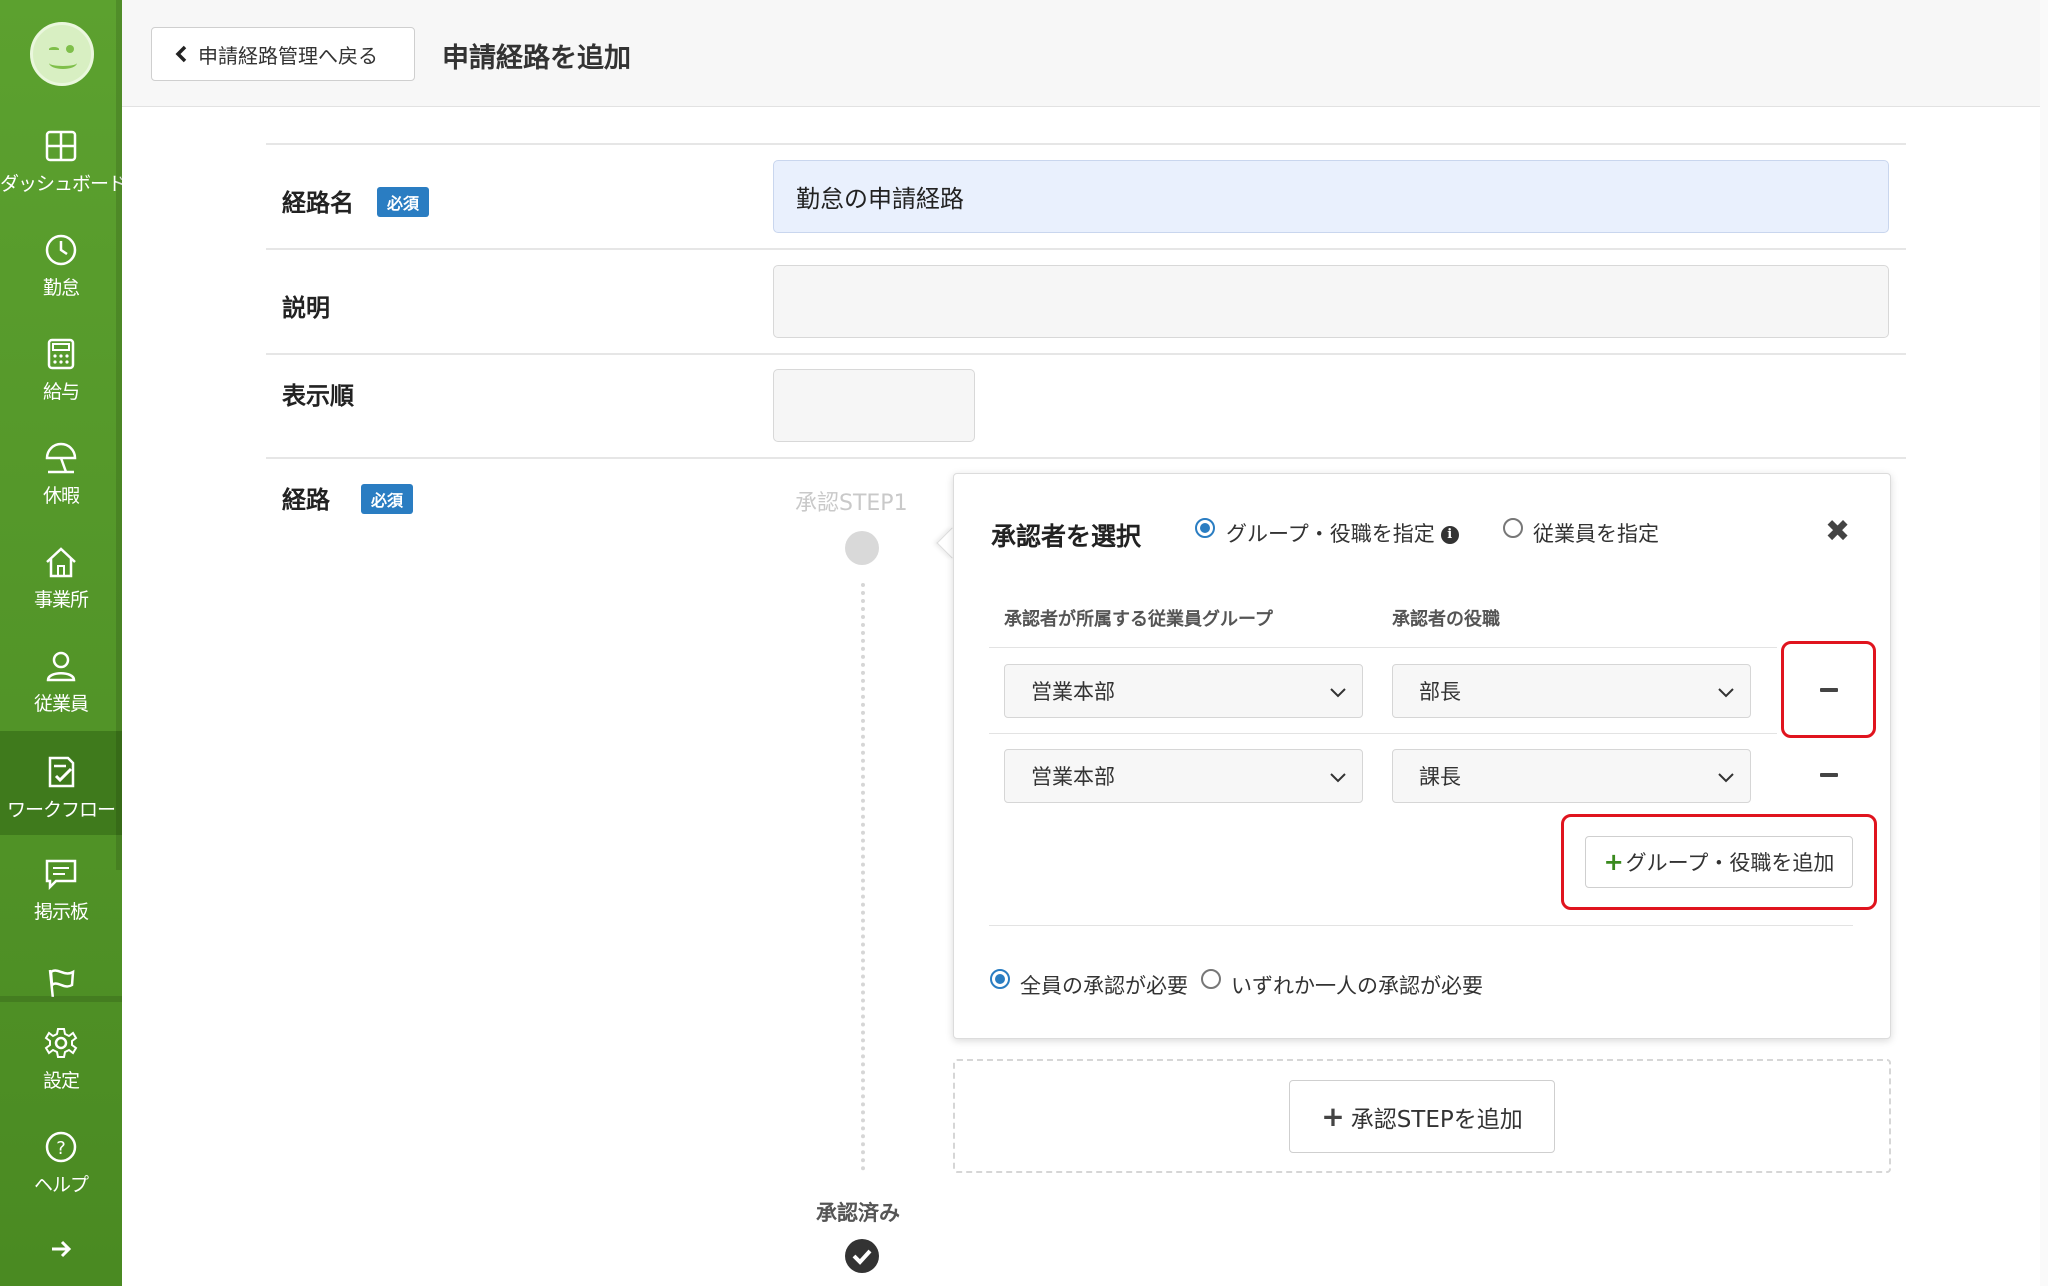 Image resolution: width=2048 pixels, height=1286 pixels. I want to click on sidebar-item-workflow: ワークフロー, so click(61, 783).